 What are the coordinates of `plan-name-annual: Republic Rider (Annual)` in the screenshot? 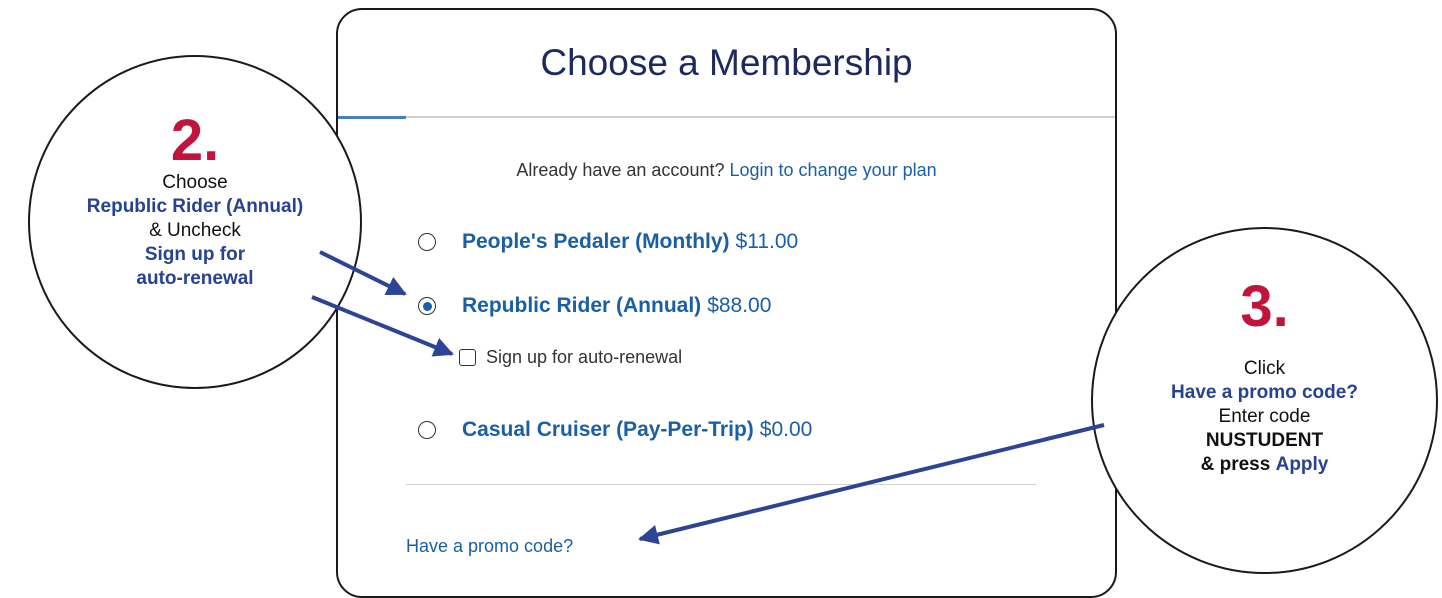 It's located at (582, 305).